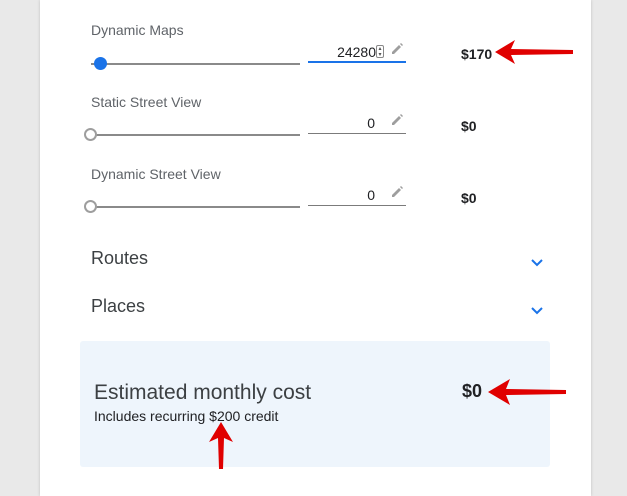 The height and width of the screenshot is (496, 627). Describe the element at coordinates (119, 258) in the screenshot. I see `routes-section-header: Routes` at that location.